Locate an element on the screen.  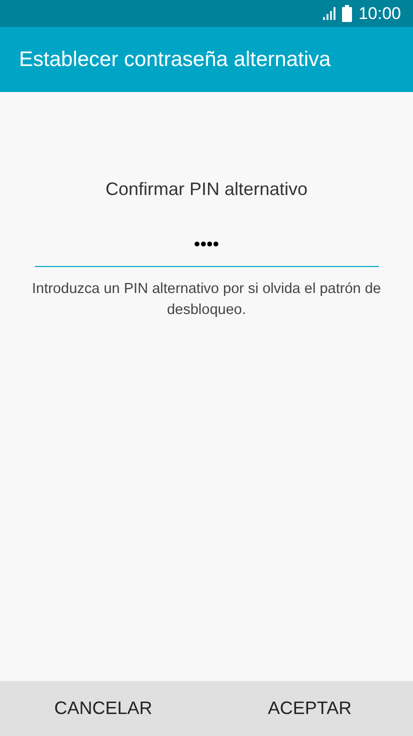
signal-icon is located at coordinates (329, 13).